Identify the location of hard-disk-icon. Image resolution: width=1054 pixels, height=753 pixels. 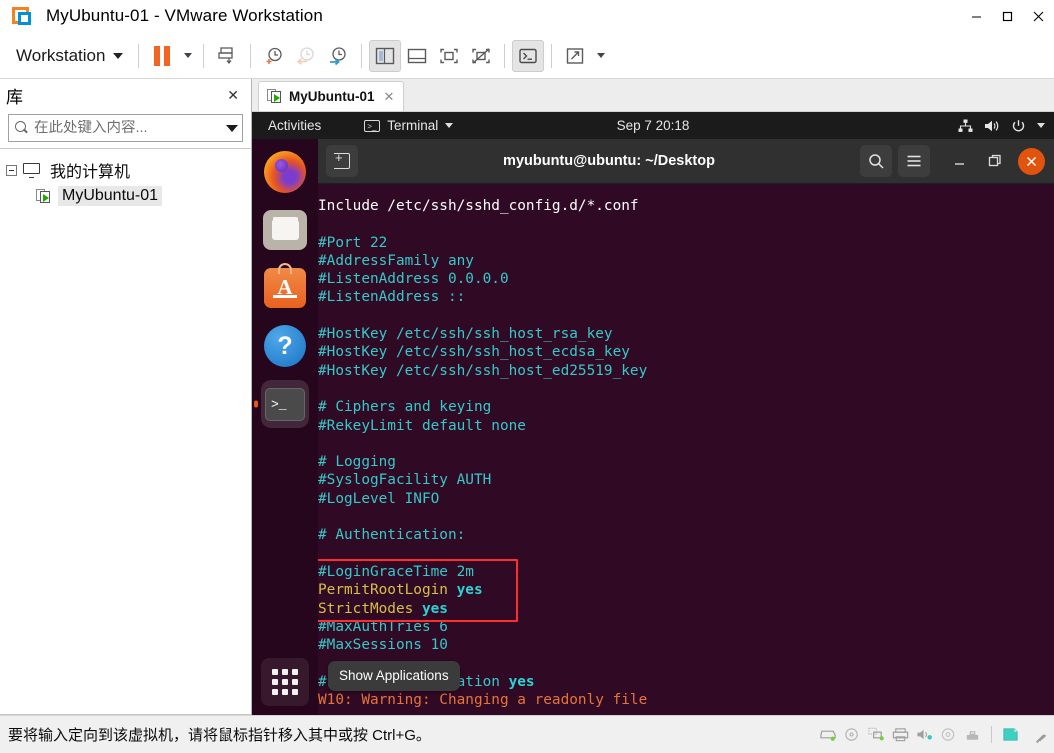
(828, 734).